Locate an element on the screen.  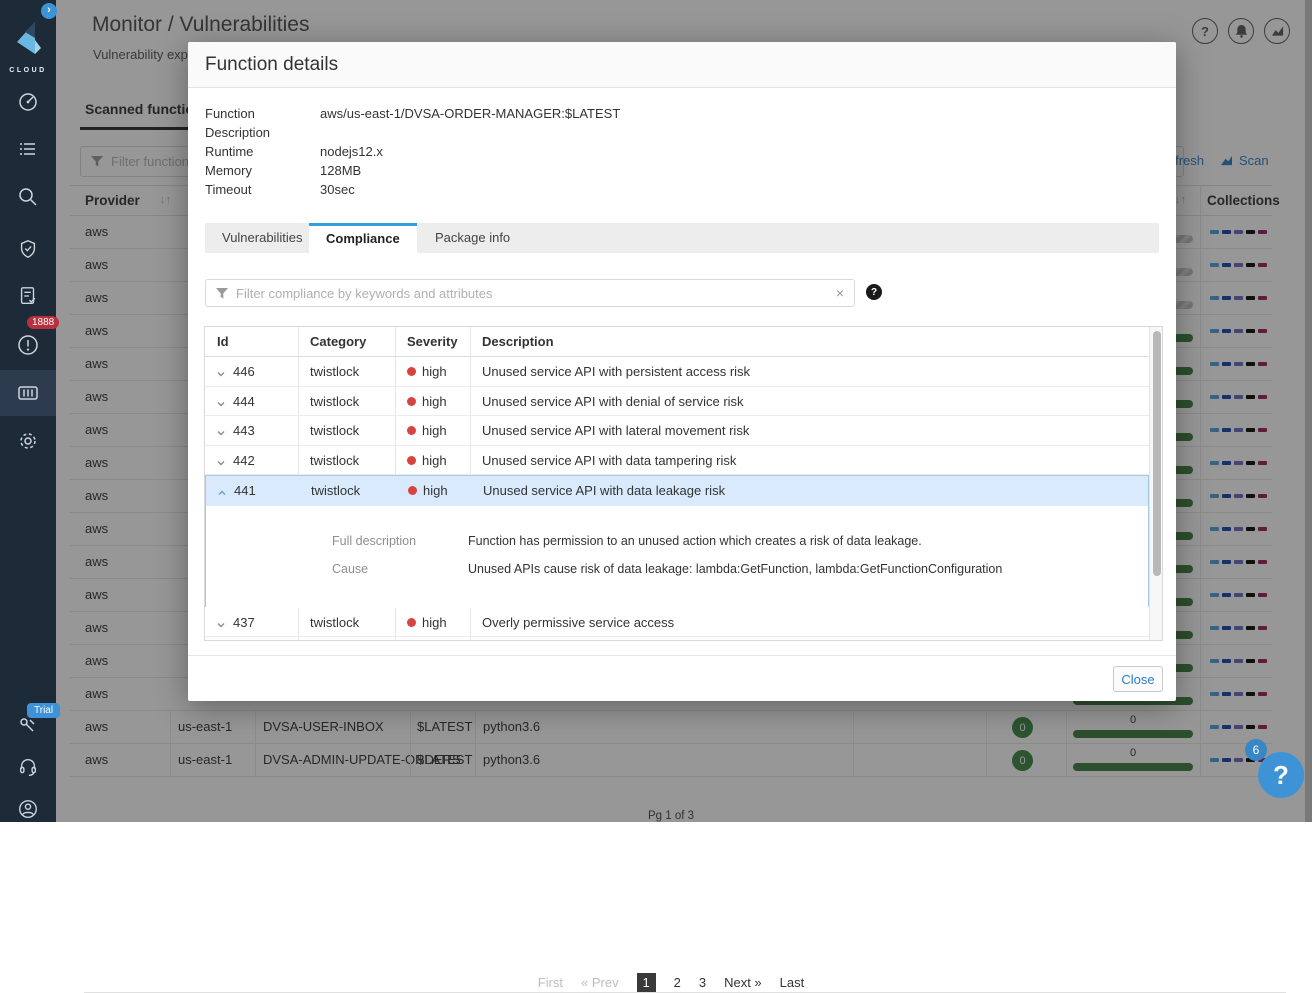
sidebar-item-settings is located at coordinates (28, 441).